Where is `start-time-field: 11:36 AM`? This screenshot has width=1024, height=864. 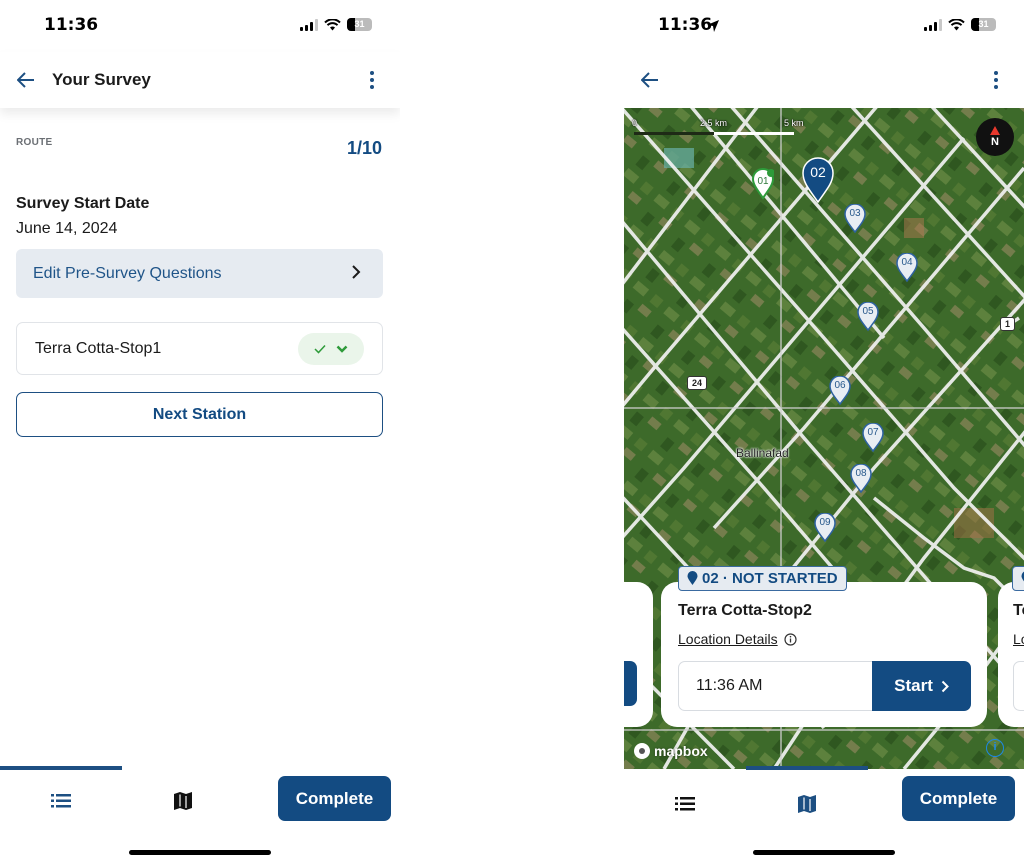 start-time-field: 11:36 AM is located at coordinates (775, 686).